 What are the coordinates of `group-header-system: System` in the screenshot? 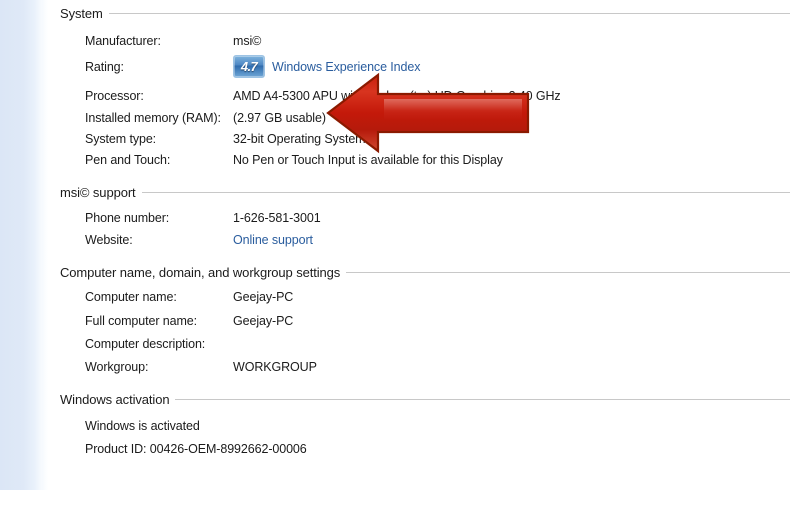 It's located at (425, 13).